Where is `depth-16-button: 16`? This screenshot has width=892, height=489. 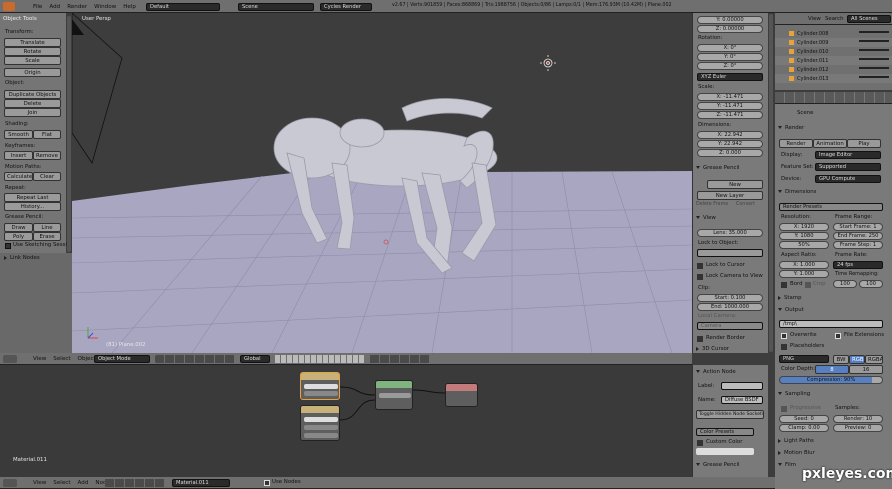
depth-16-button: 16 is located at coordinates (866, 369).